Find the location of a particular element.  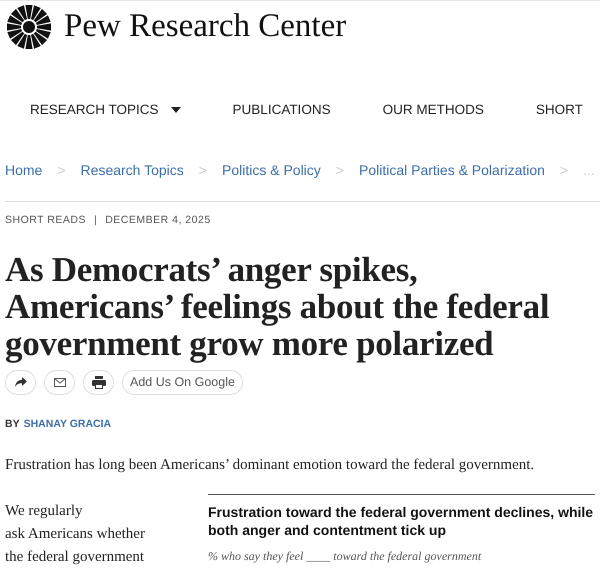

email-icon is located at coordinates (60, 382).